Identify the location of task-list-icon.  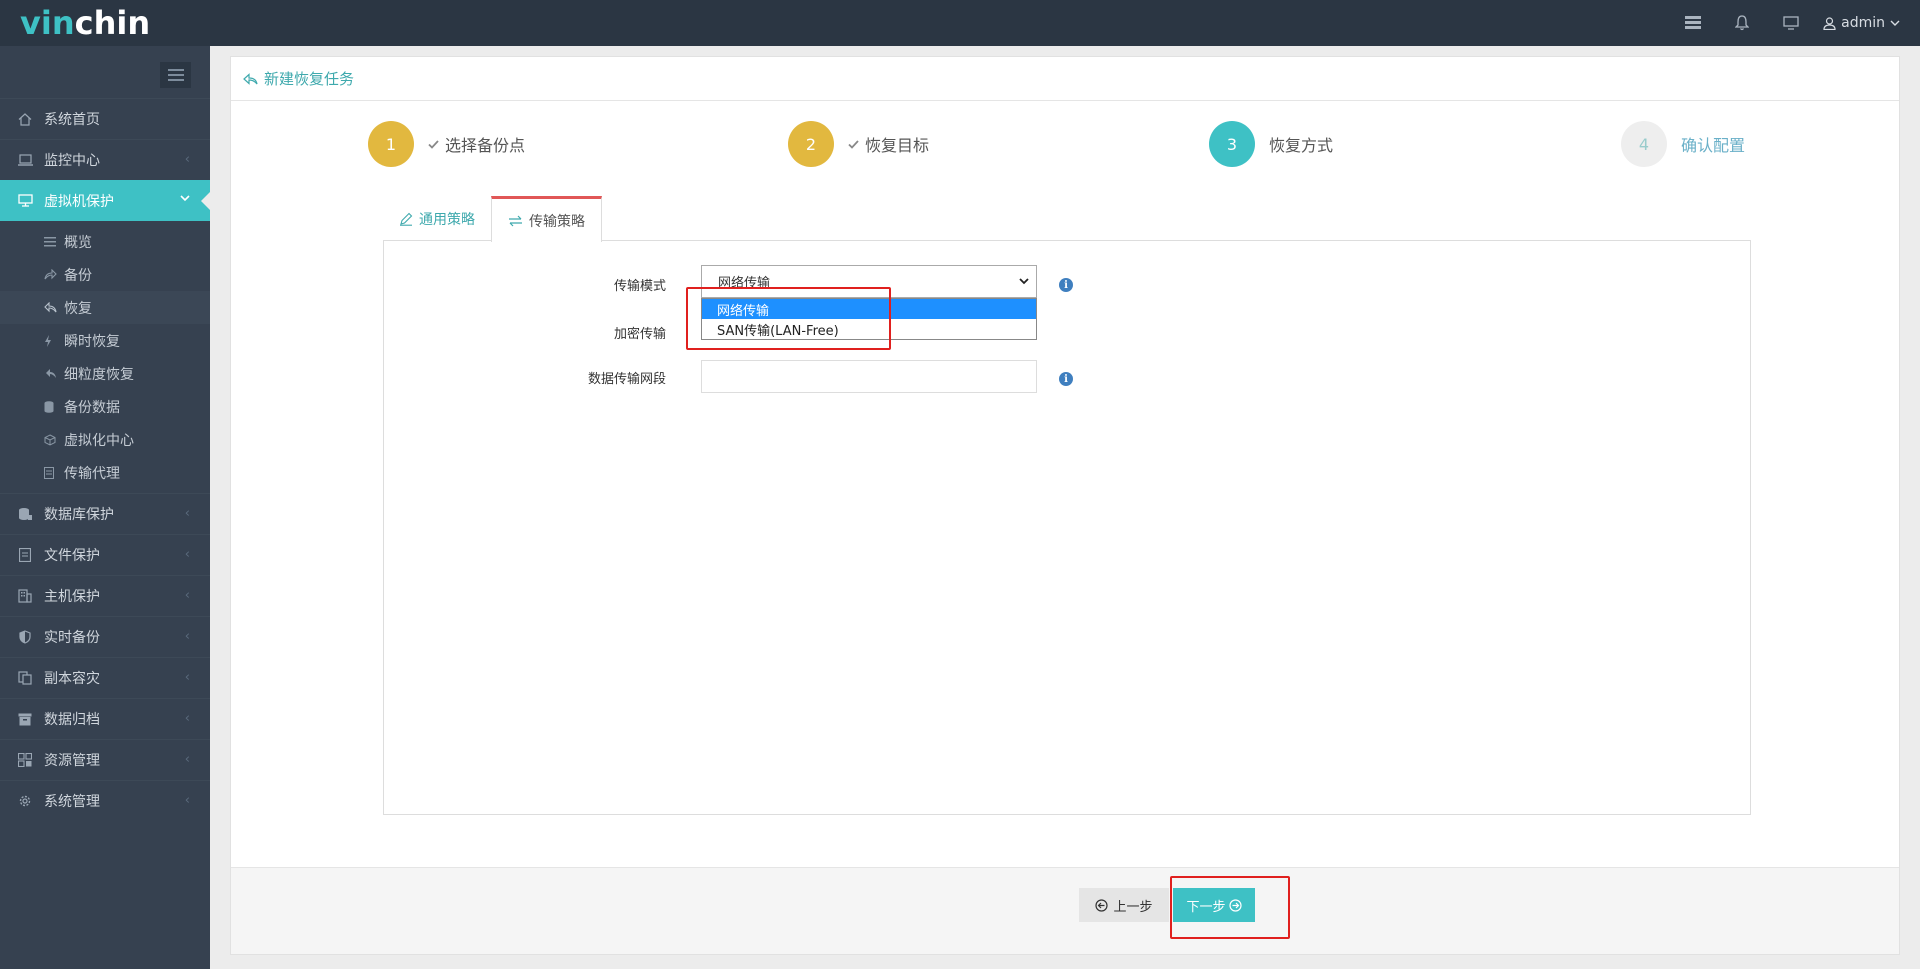
(1692, 23).